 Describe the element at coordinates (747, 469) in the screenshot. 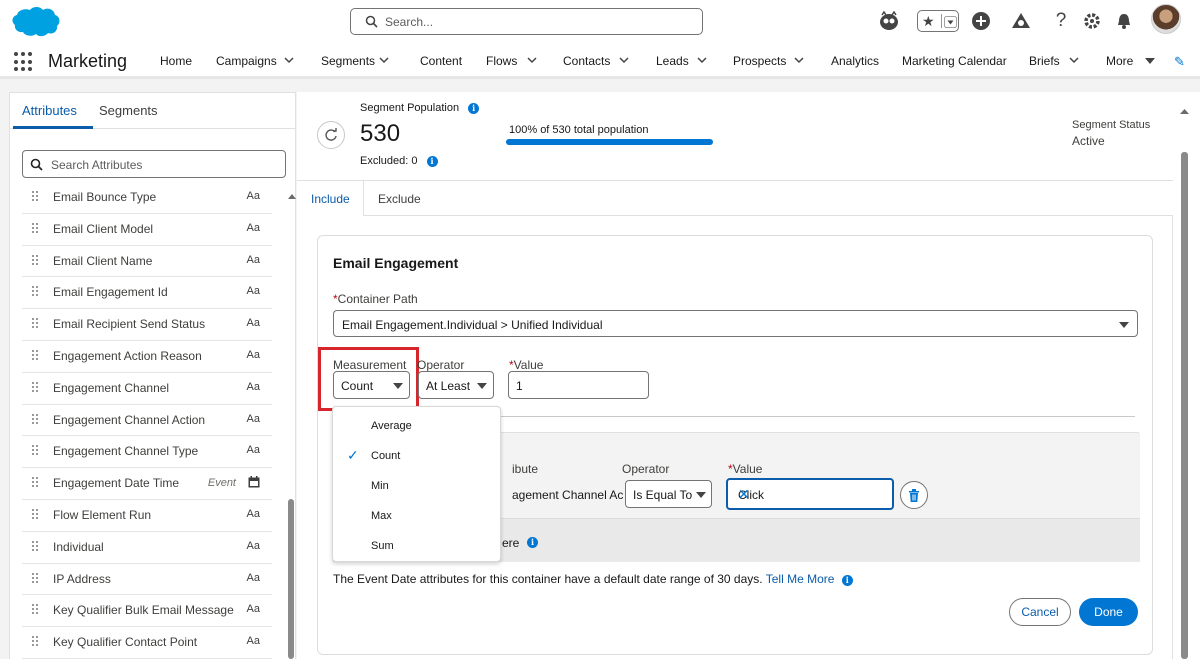

I see `inner-value-label-text: Value` at that location.